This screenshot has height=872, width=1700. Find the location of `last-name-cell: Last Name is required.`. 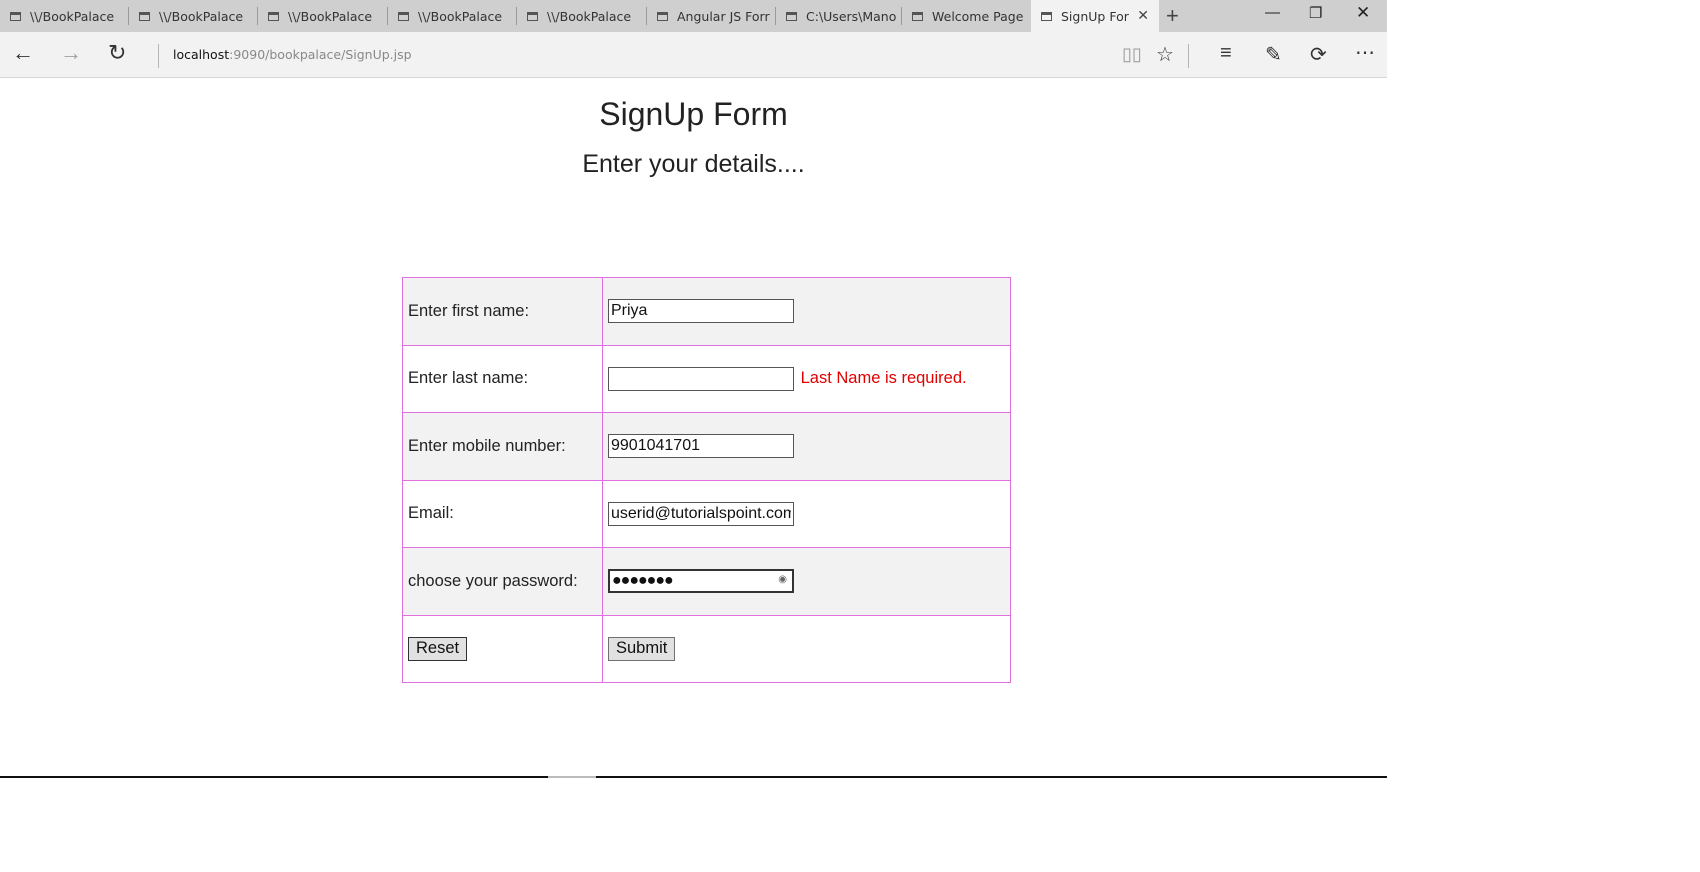

last-name-cell: Last Name is required. is located at coordinates (806, 378).